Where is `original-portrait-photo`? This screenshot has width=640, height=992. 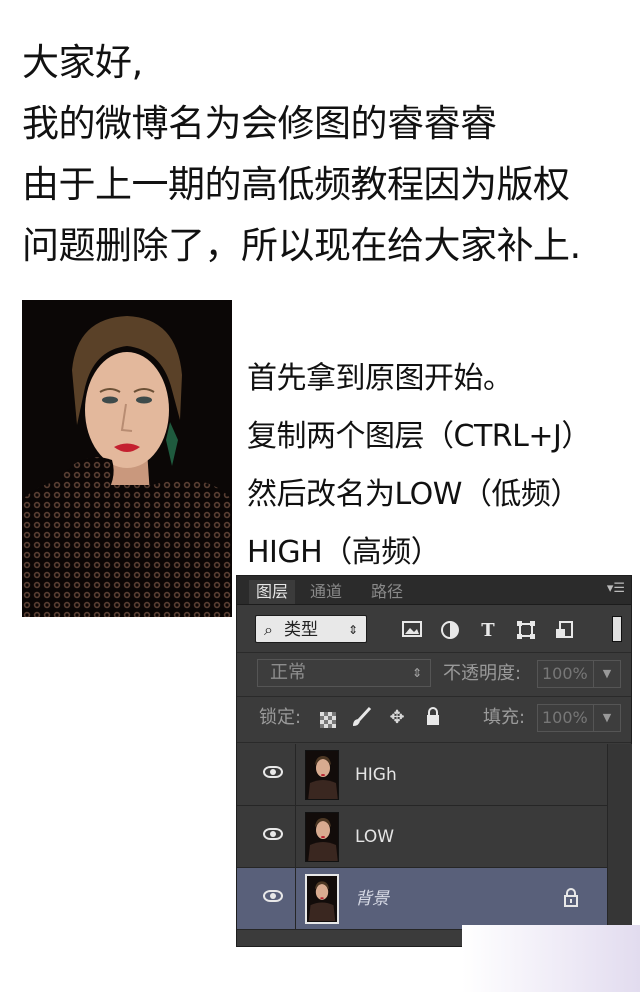
original-portrait-photo is located at coordinates (127, 458).